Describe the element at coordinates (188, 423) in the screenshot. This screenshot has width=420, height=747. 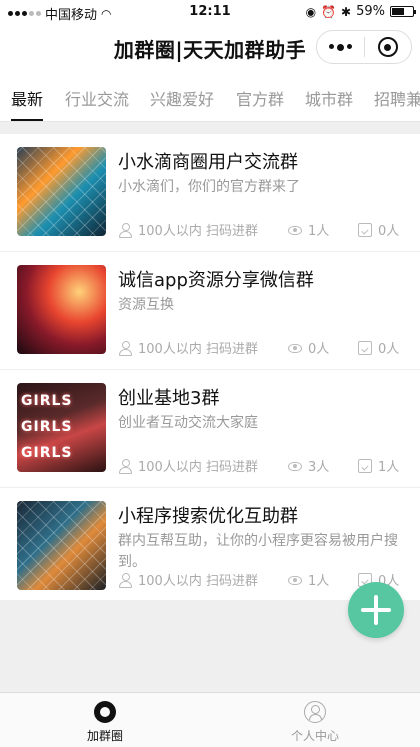
I see `group-desc: 创业者互动交流大家庭` at that location.